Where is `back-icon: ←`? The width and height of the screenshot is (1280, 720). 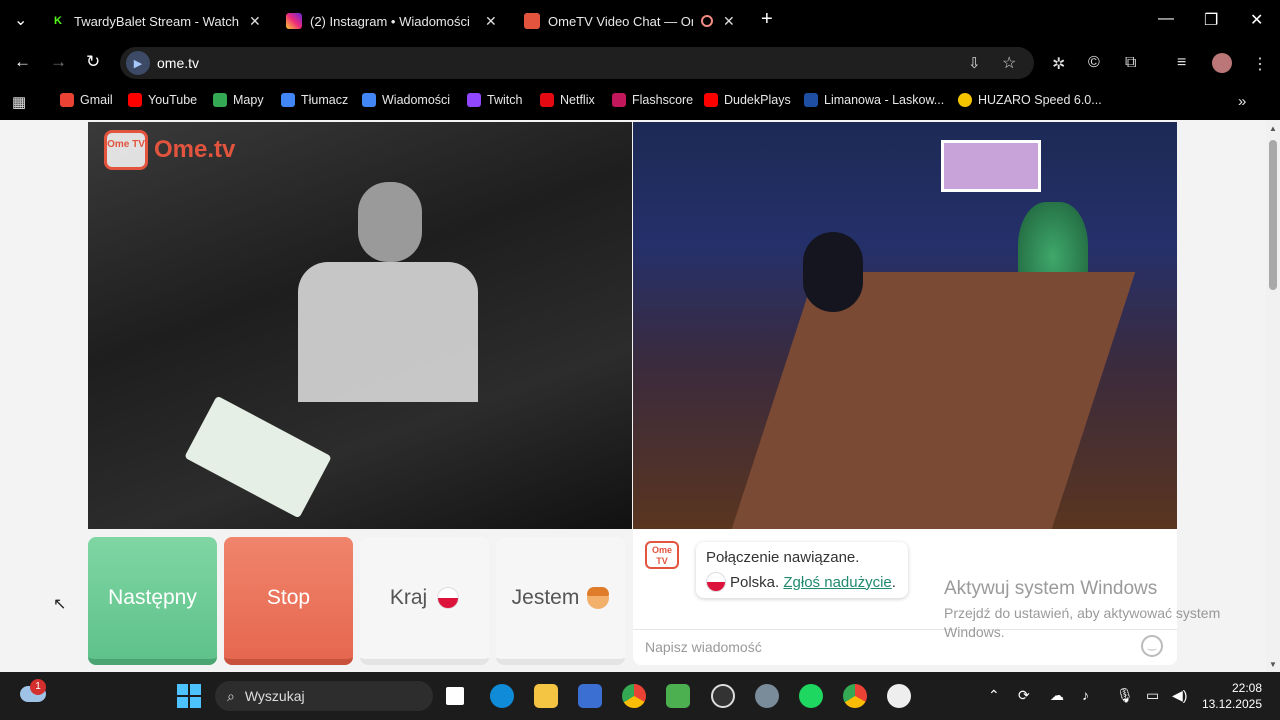
back-icon: ← is located at coordinates (22, 62).